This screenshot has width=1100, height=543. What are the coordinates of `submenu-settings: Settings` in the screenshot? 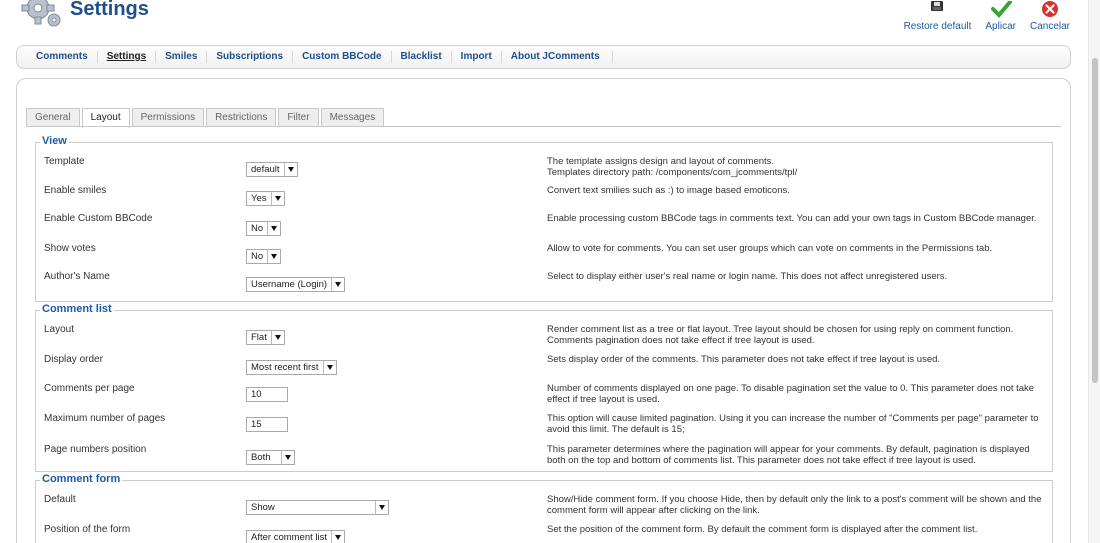 It's located at (127, 57).